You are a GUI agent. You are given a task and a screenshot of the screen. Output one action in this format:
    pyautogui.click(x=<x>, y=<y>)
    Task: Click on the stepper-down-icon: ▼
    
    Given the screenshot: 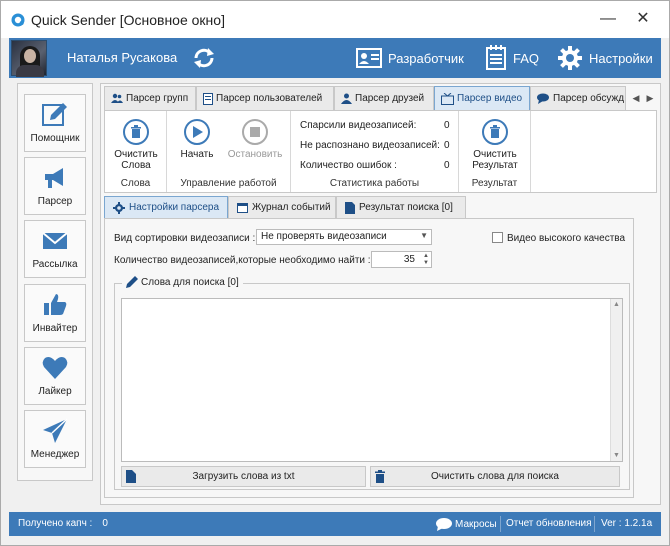 What is the action you would take?
    pyautogui.click(x=426, y=263)
    